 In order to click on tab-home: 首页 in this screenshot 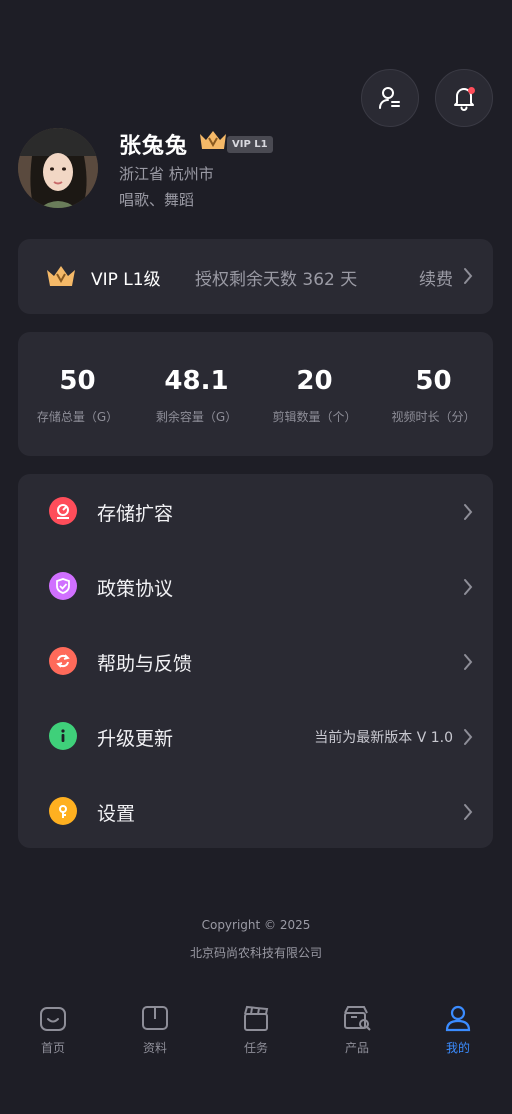, I will do `click(53, 1030)`.